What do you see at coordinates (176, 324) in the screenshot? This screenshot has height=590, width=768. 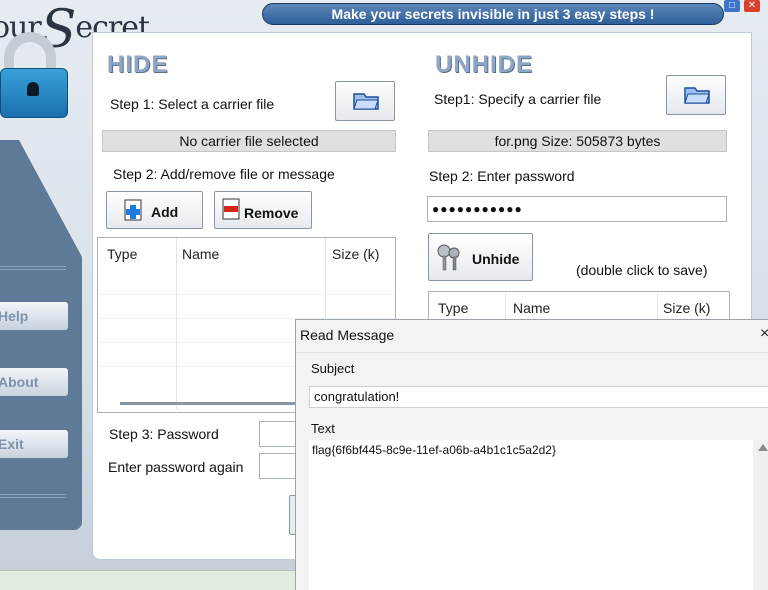 I see `column-divider` at bounding box center [176, 324].